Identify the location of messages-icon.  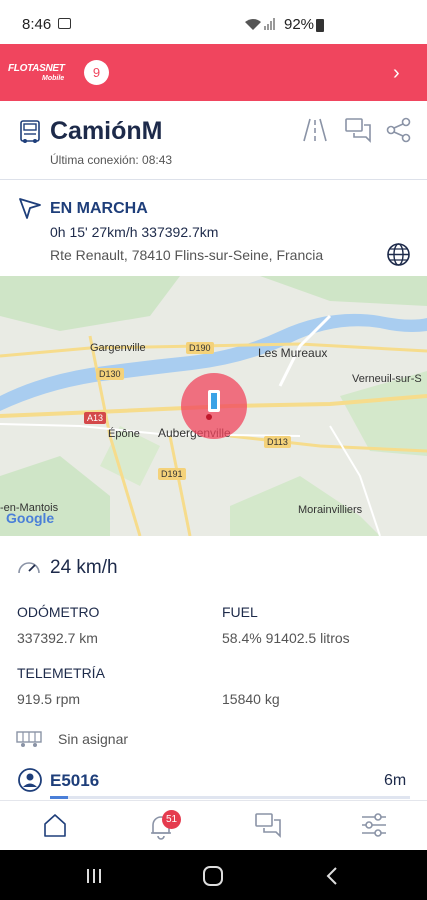
(268, 825).